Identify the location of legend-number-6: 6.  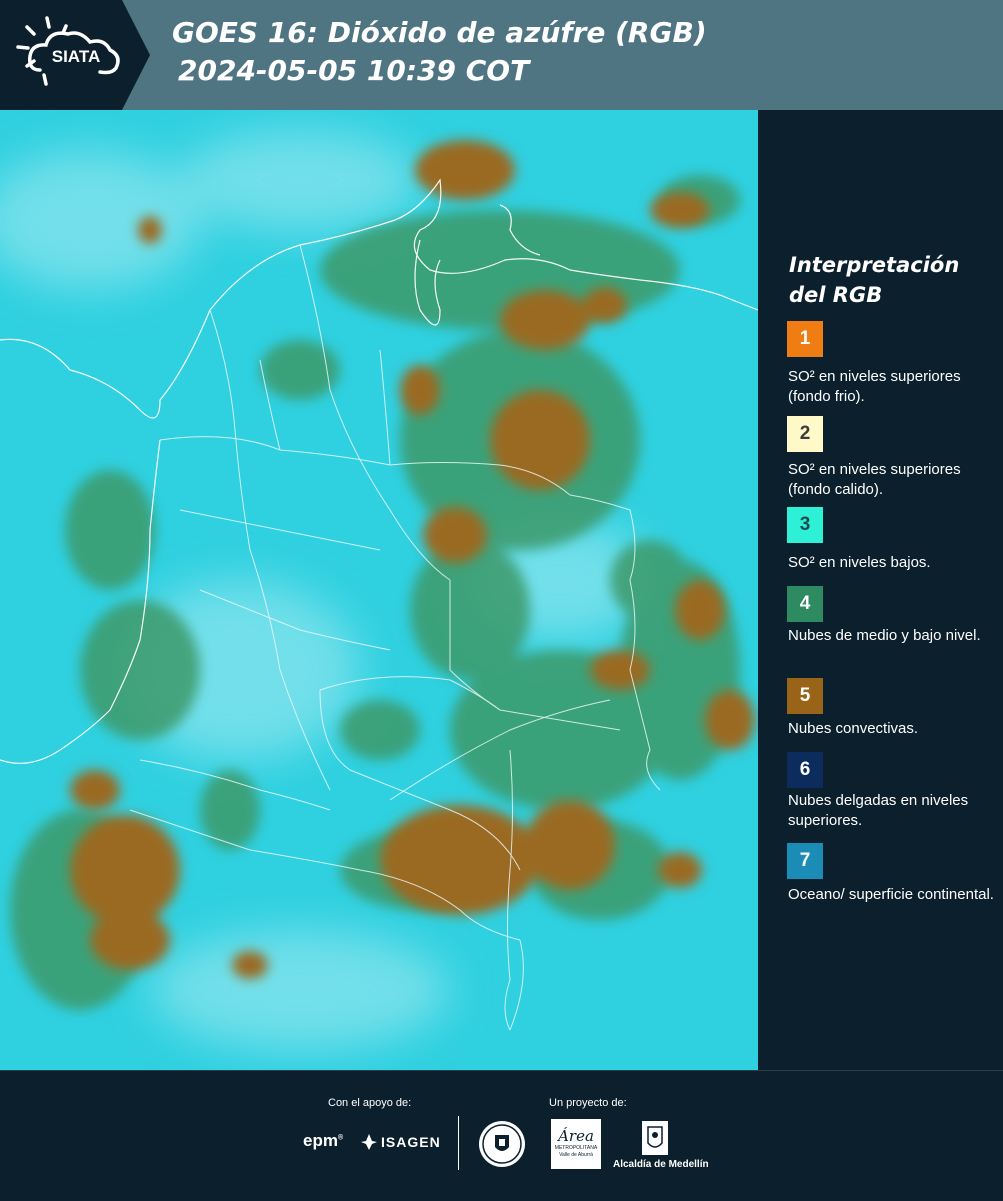
(805, 769).